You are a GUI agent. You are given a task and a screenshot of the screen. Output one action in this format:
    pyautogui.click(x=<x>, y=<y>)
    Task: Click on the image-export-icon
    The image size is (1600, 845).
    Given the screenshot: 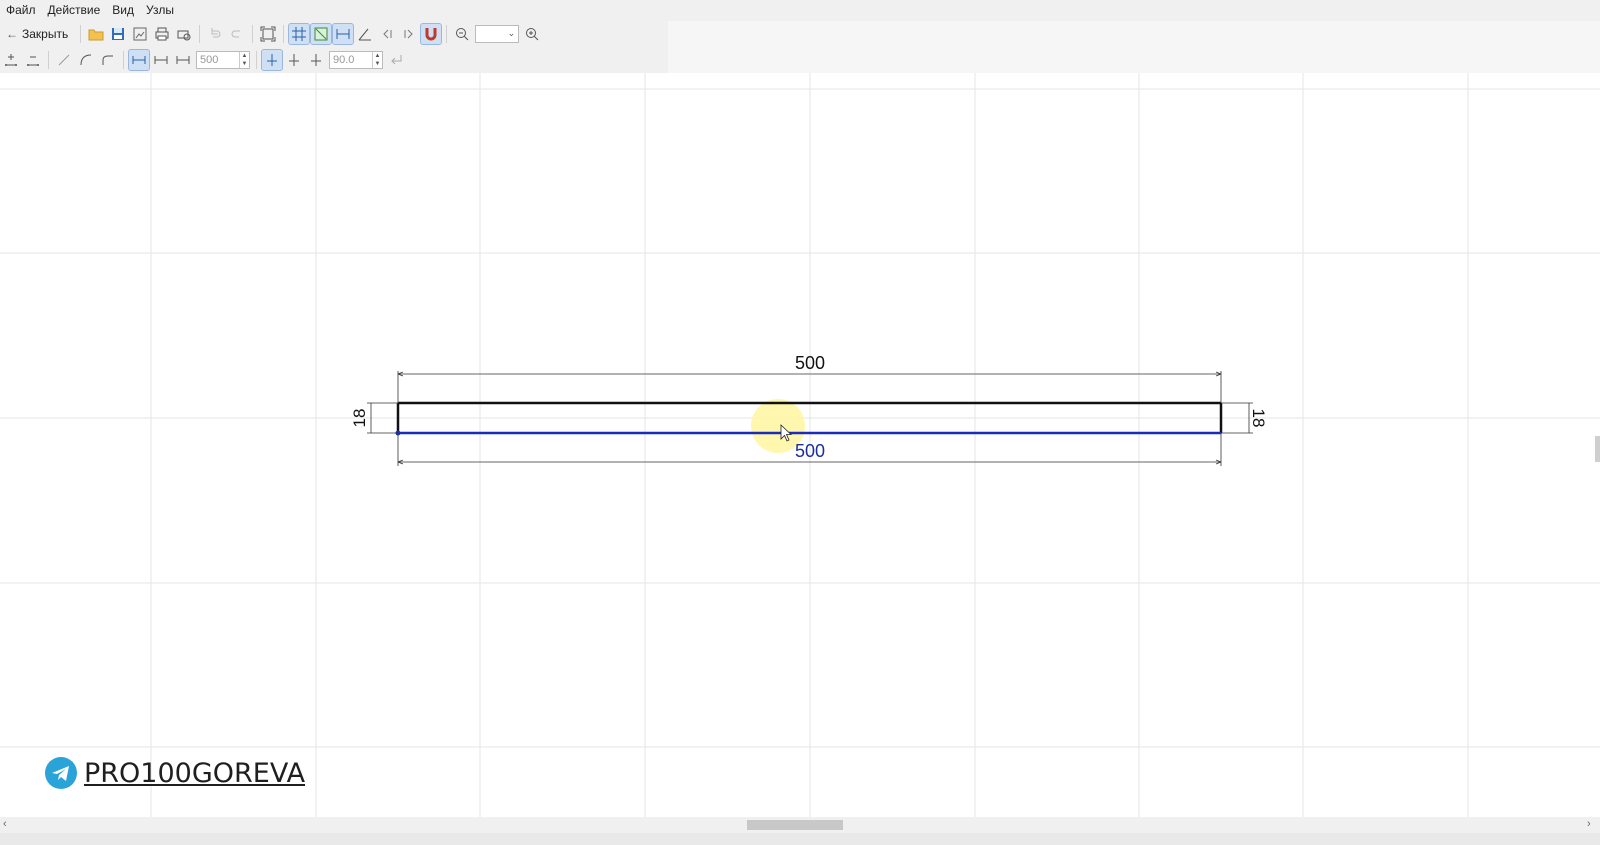 What is the action you would take?
    pyautogui.click(x=140, y=34)
    